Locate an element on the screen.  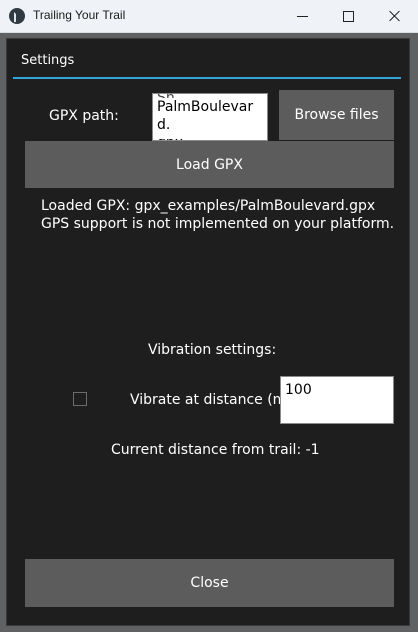
maximize-button is located at coordinates (348, 16).